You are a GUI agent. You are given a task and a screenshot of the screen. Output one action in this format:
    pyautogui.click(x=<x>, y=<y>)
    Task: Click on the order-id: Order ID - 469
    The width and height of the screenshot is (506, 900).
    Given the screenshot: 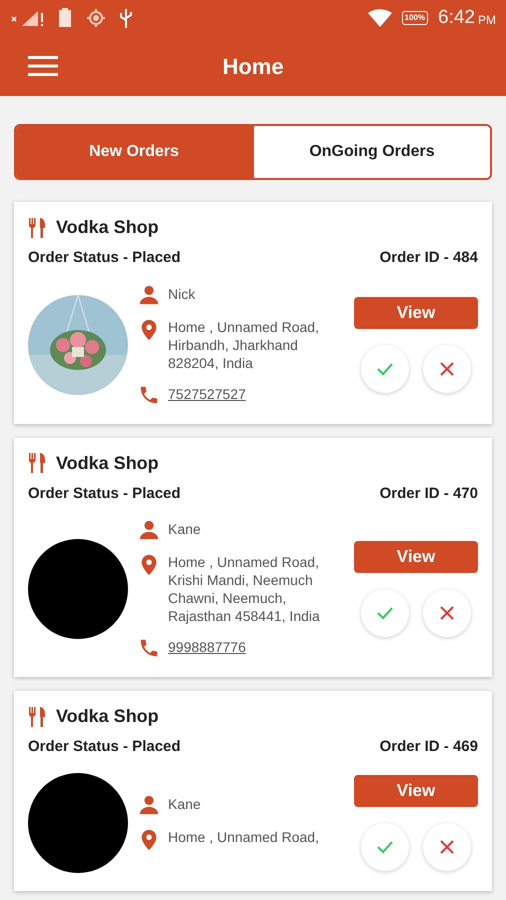 What is the action you would take?
    pyautogui.click(x=429, y=747)
    